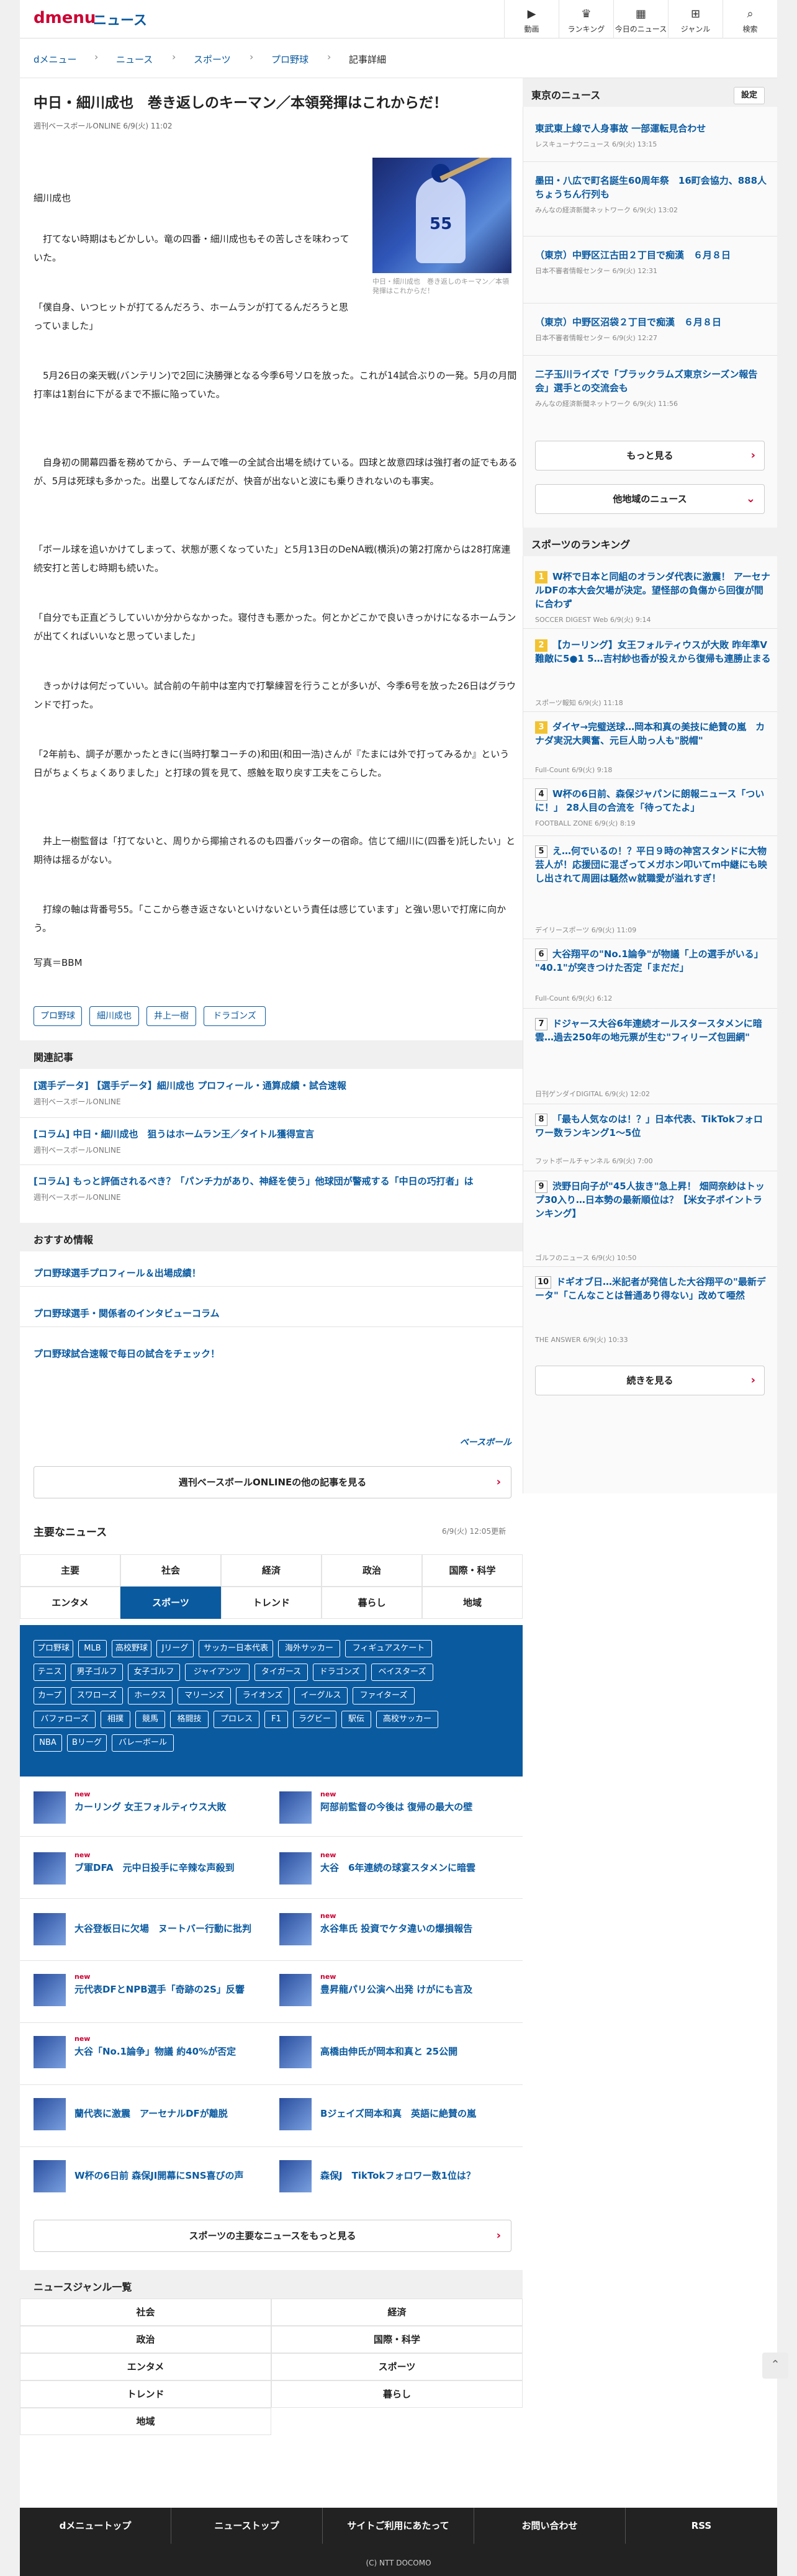 This screenshot has width=797, height=2576. Describe the element at coordinates (397, 2394) in the screenshot. I see `genre-link: 暮らし` at that location.